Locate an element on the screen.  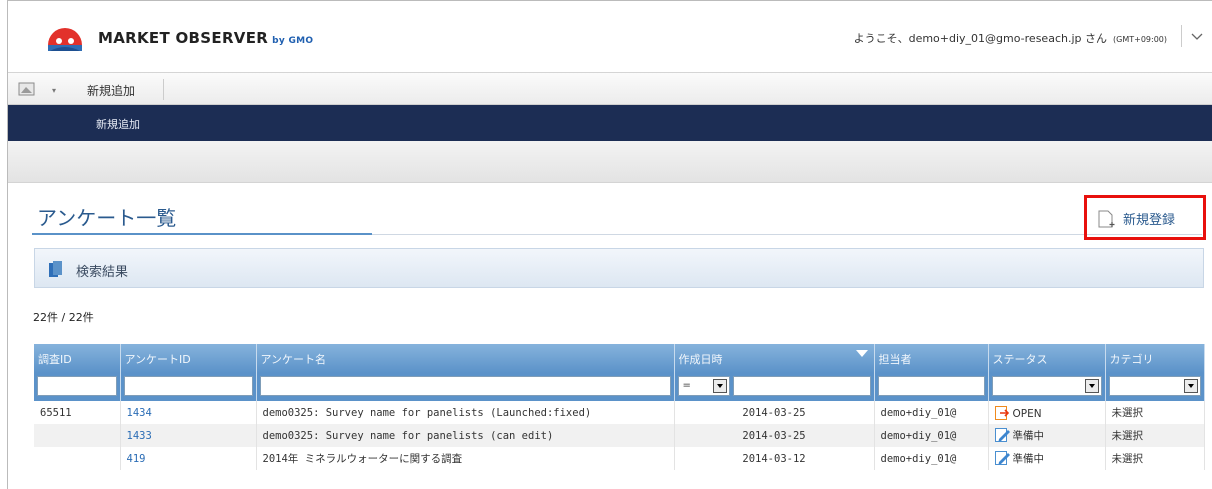
new-registration-button: 新規登録 is located at coordinates (1145, 217).